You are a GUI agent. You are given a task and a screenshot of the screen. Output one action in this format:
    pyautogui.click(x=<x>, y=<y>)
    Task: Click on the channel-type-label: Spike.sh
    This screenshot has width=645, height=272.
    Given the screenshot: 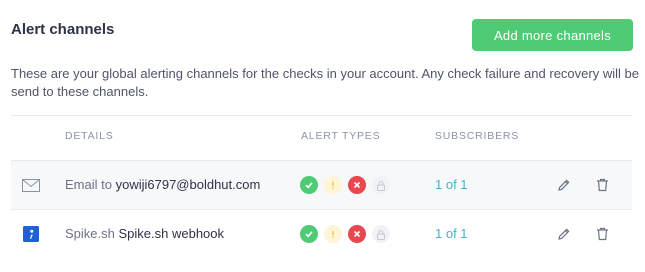 What is the action you would take?
    pyautogui.click(x=90, y=233)
    